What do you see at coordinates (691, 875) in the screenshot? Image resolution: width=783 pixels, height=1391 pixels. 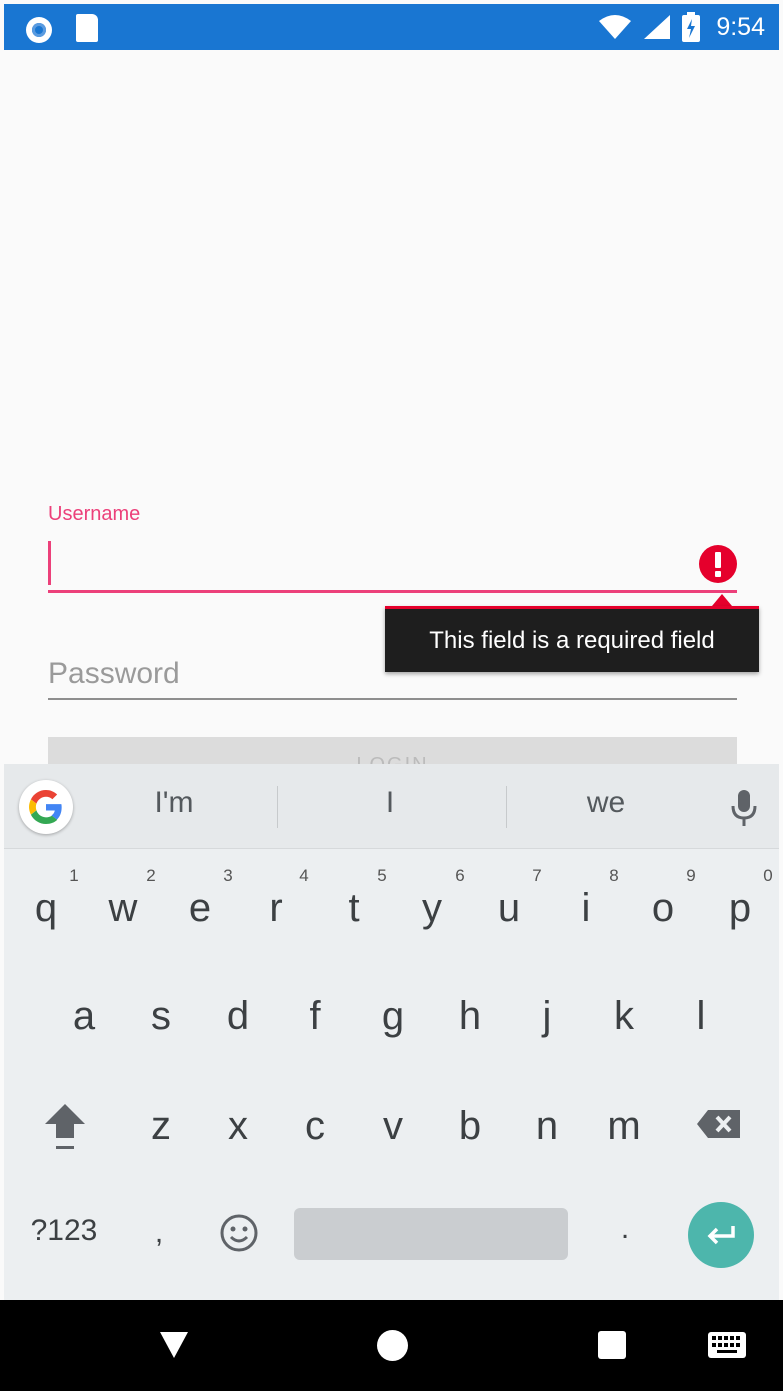 I see `key-hint-9: 9` at bounding box center [691, 875].